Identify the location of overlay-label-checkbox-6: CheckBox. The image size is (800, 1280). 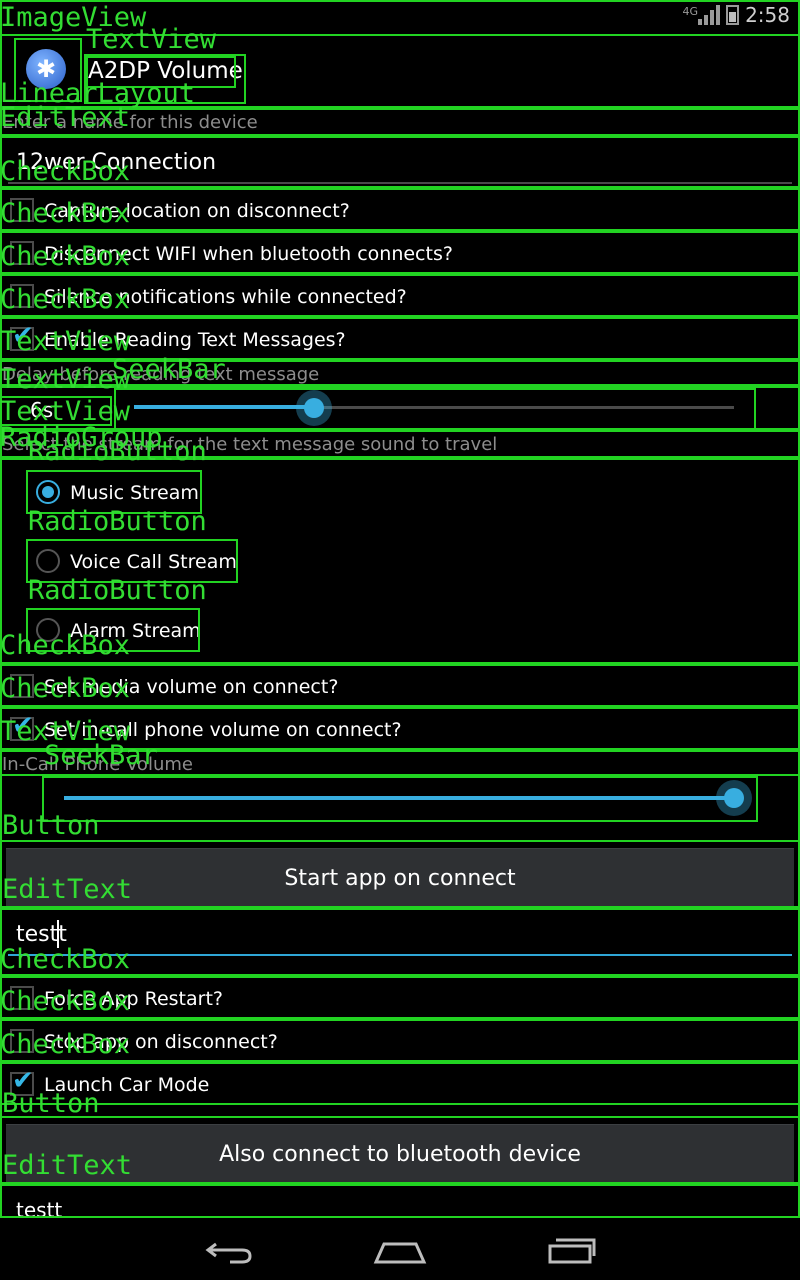
(65, 688).